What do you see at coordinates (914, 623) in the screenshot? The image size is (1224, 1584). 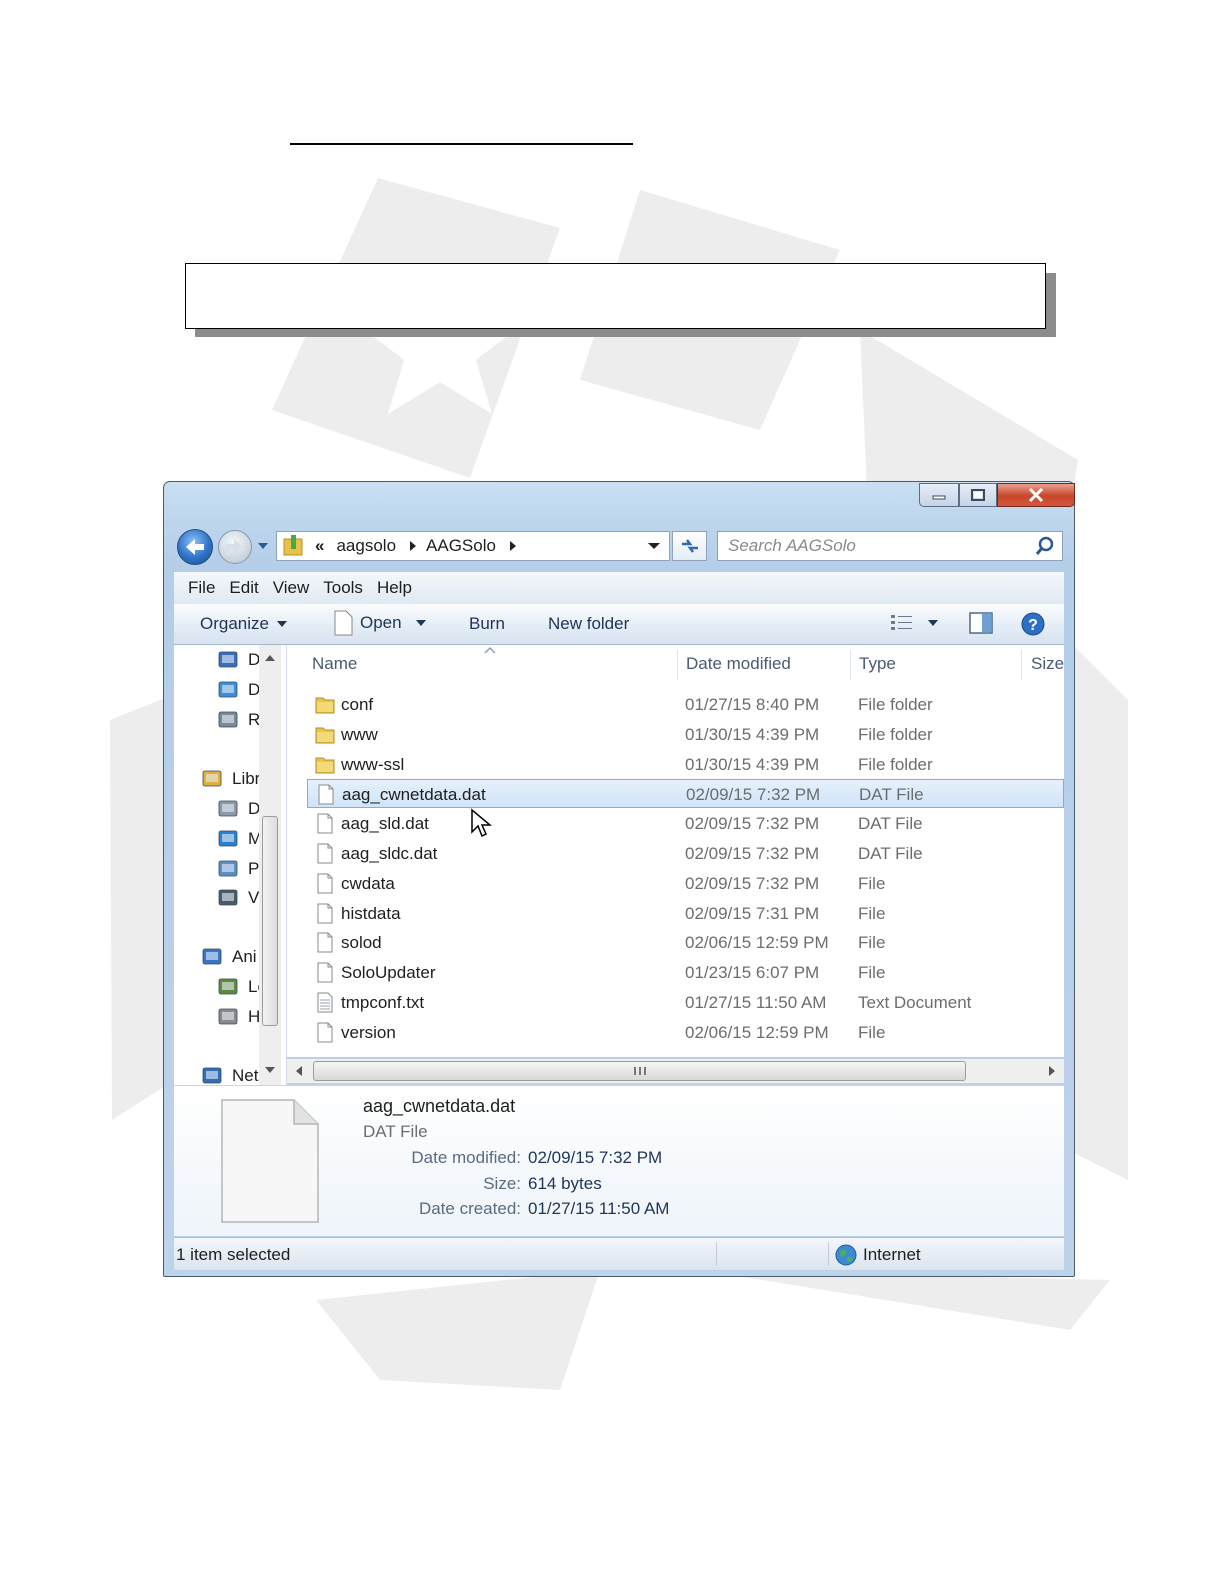 I see `change-view-button` at bounding box center [914, 623].